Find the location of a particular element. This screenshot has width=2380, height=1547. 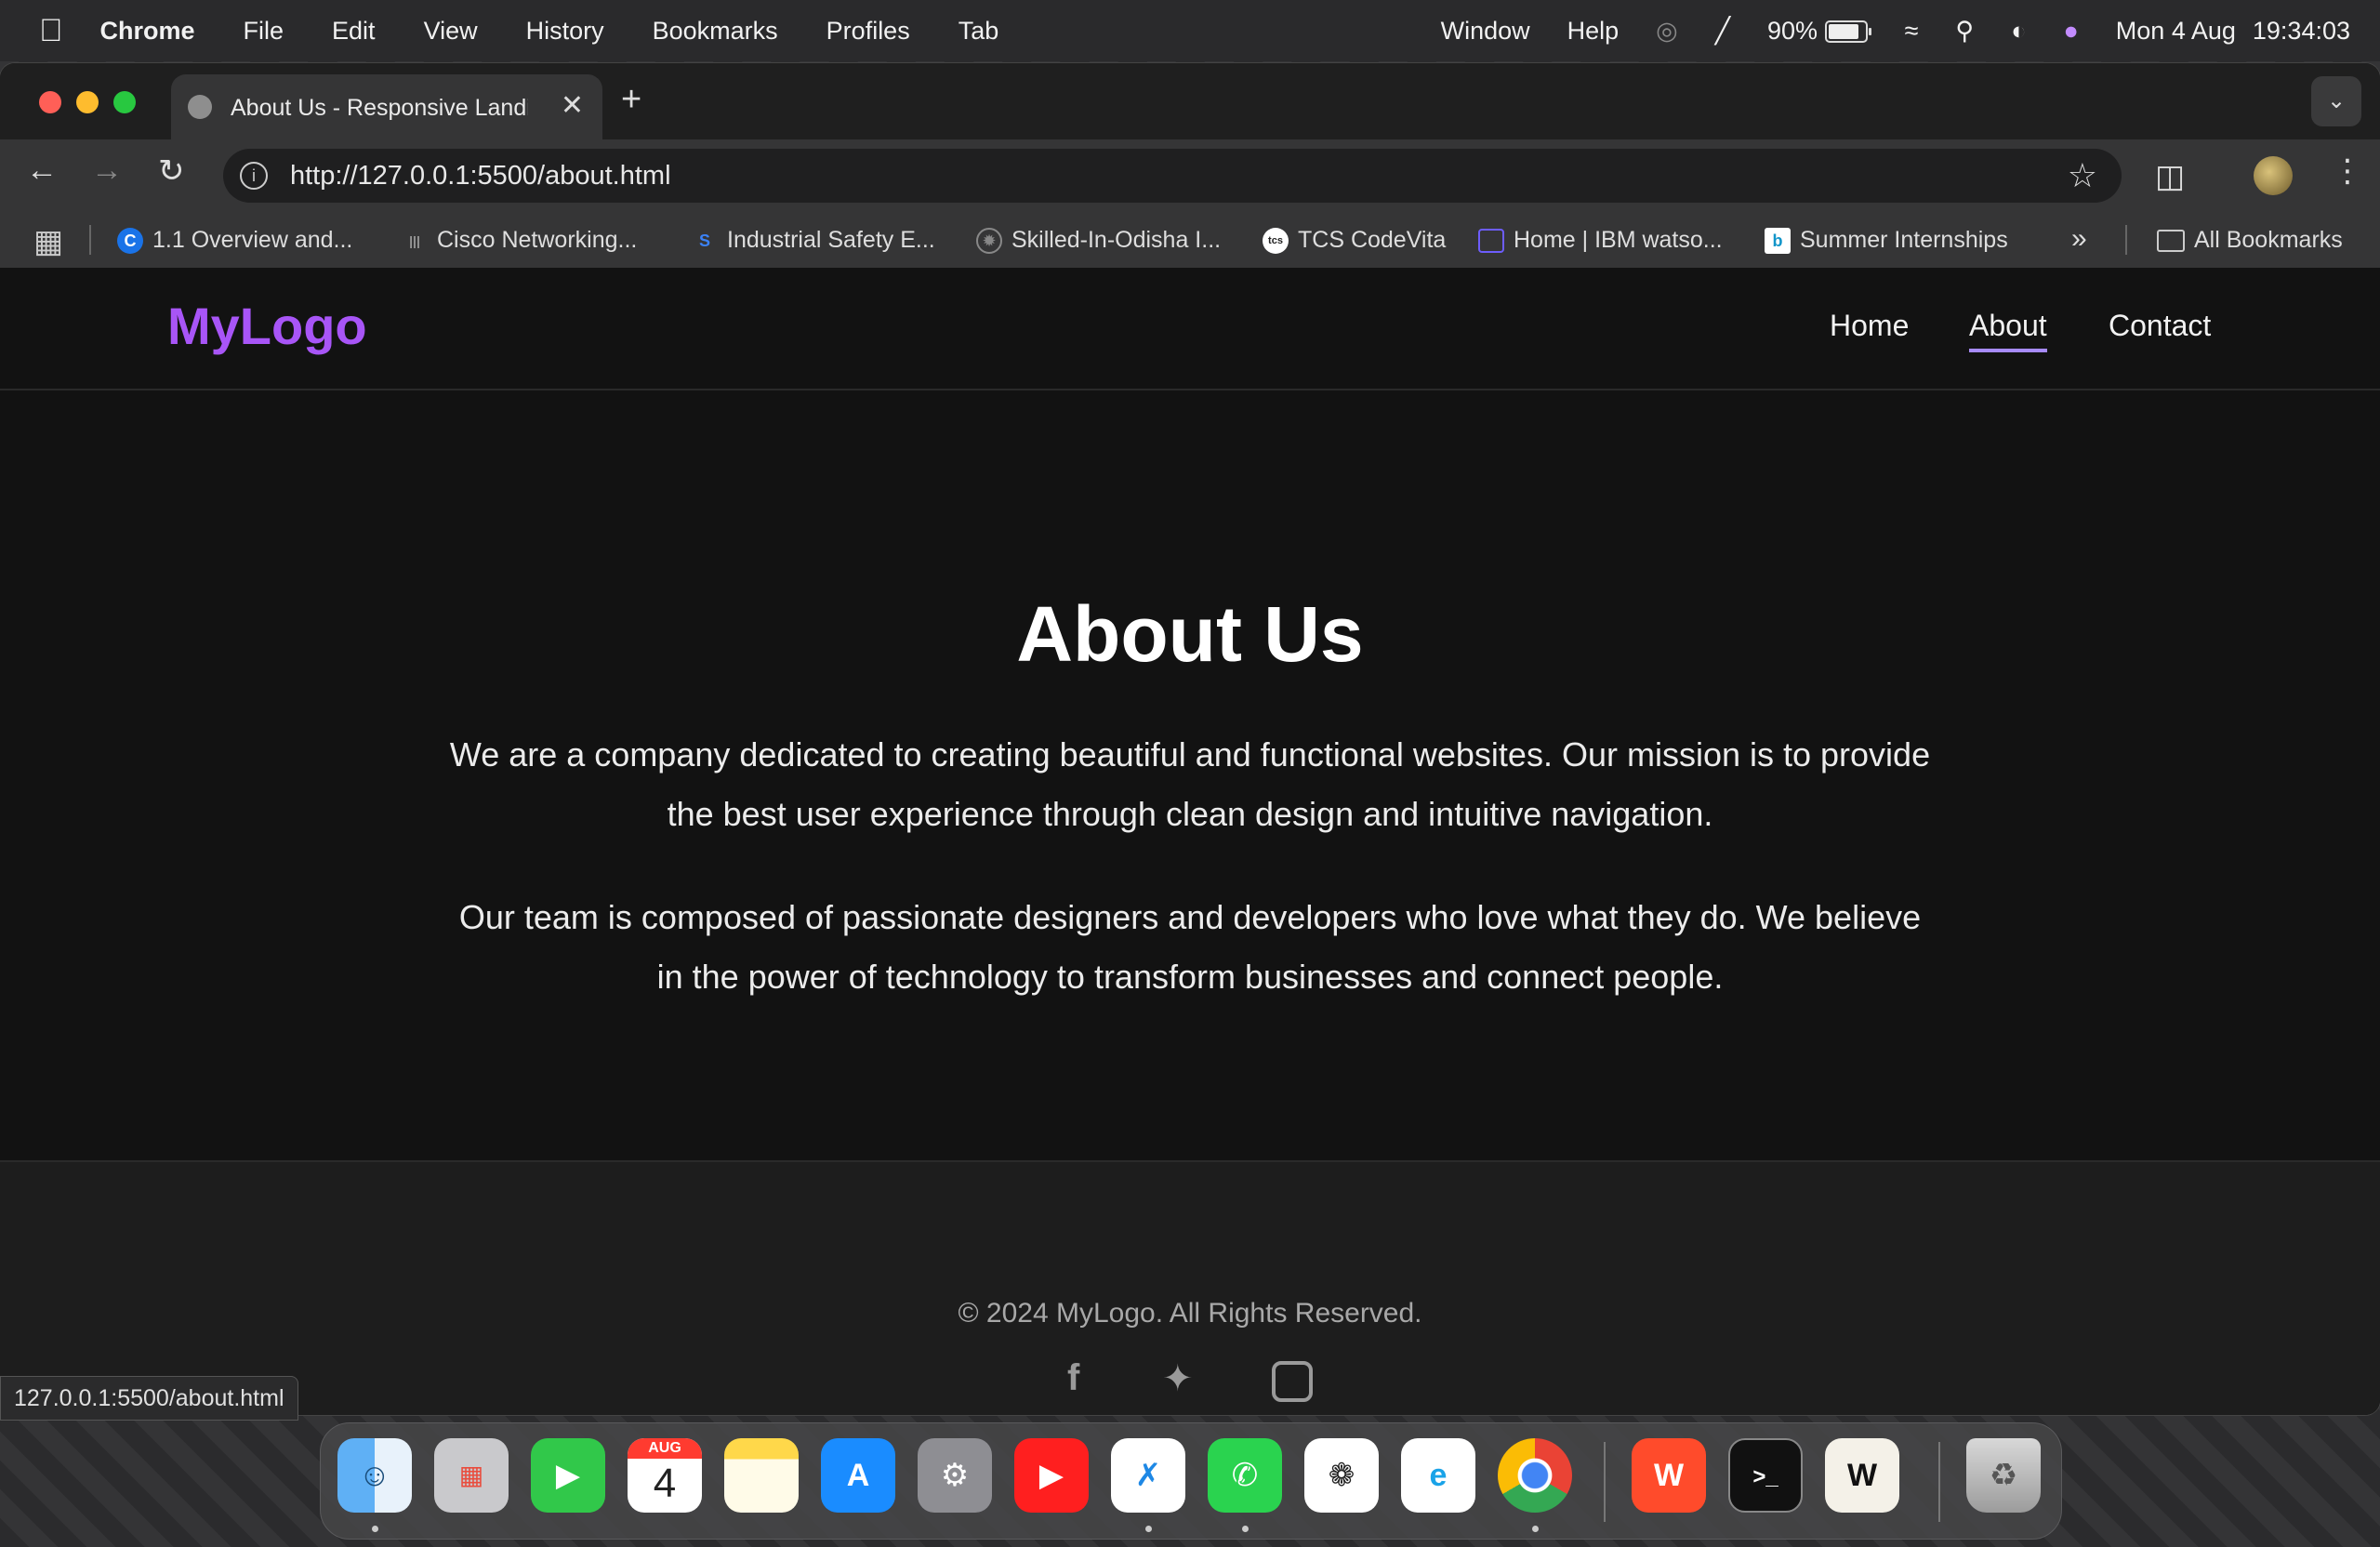

bookmark-star-icon: ☆ is located at coordinates (2082, 175).